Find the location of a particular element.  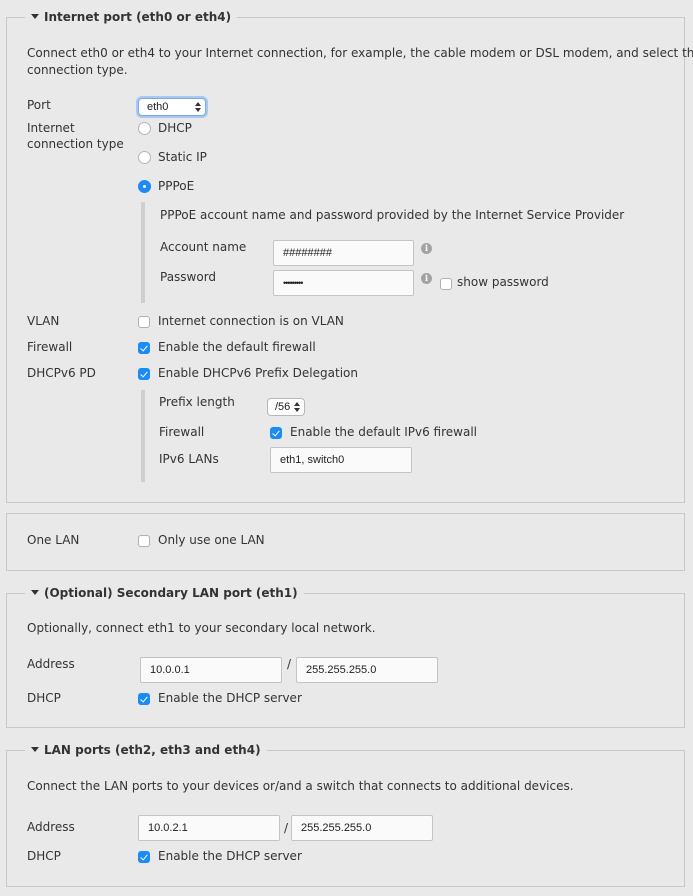

lan-dhcp-label: DHCP is located at coordinates (44, 856).